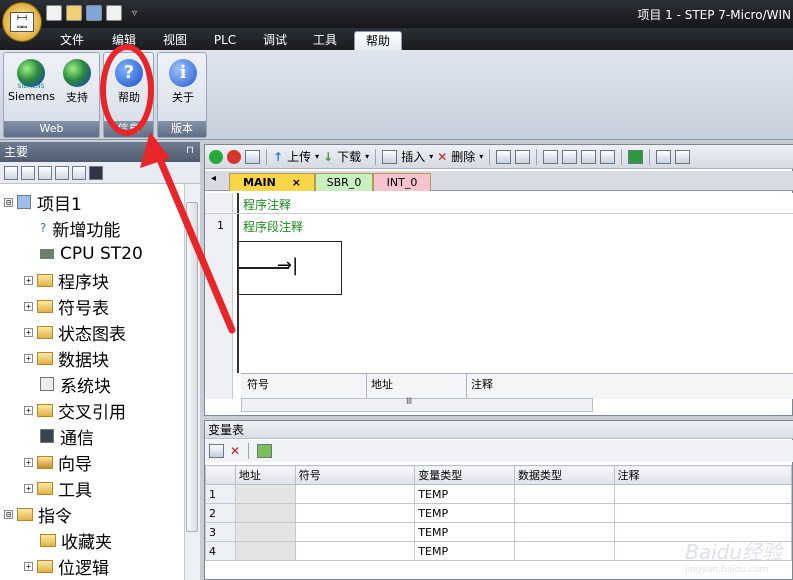 Image resolution: width=793 pixels, height=580 pixels. I want to click on new-file-icon, so click(54, 13).